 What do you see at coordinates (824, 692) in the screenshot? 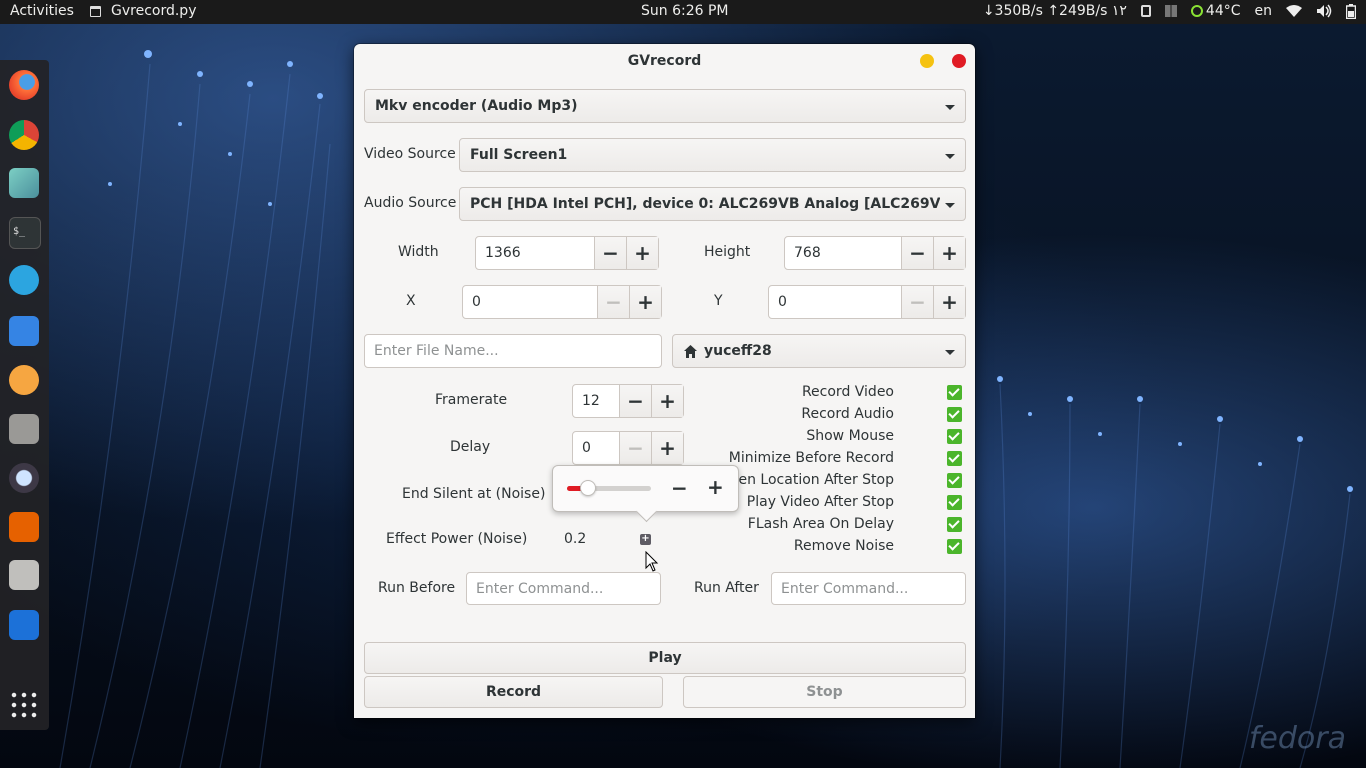
I see `stop-button: Stop` at bounding box center [824, 692].